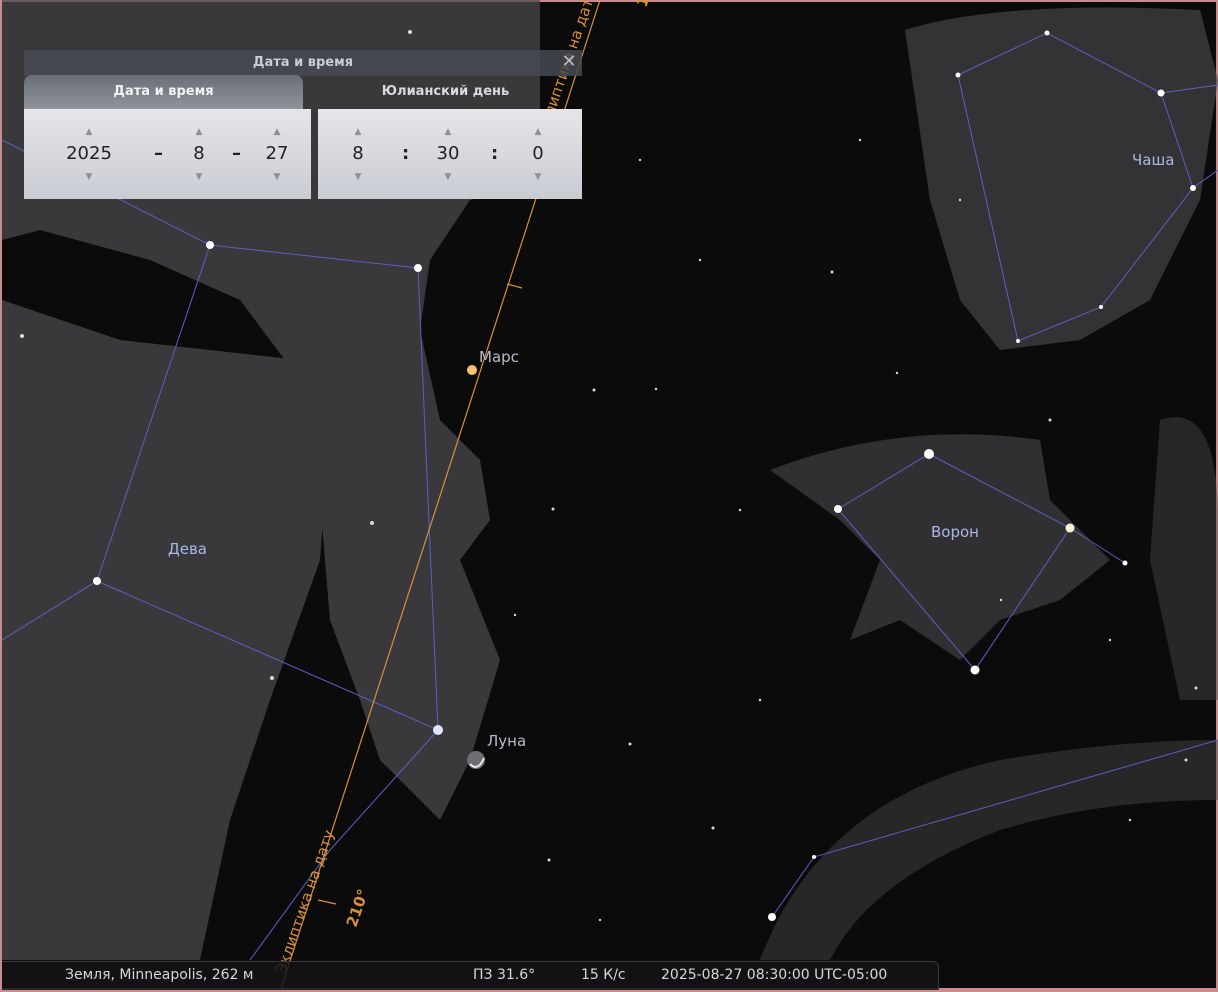 The height and width of the screenshot is (992, 1218). Describe the element at coordinates (955, 532) in the screenshot. I see `constellation-label-corvus: Ворон` at that location.